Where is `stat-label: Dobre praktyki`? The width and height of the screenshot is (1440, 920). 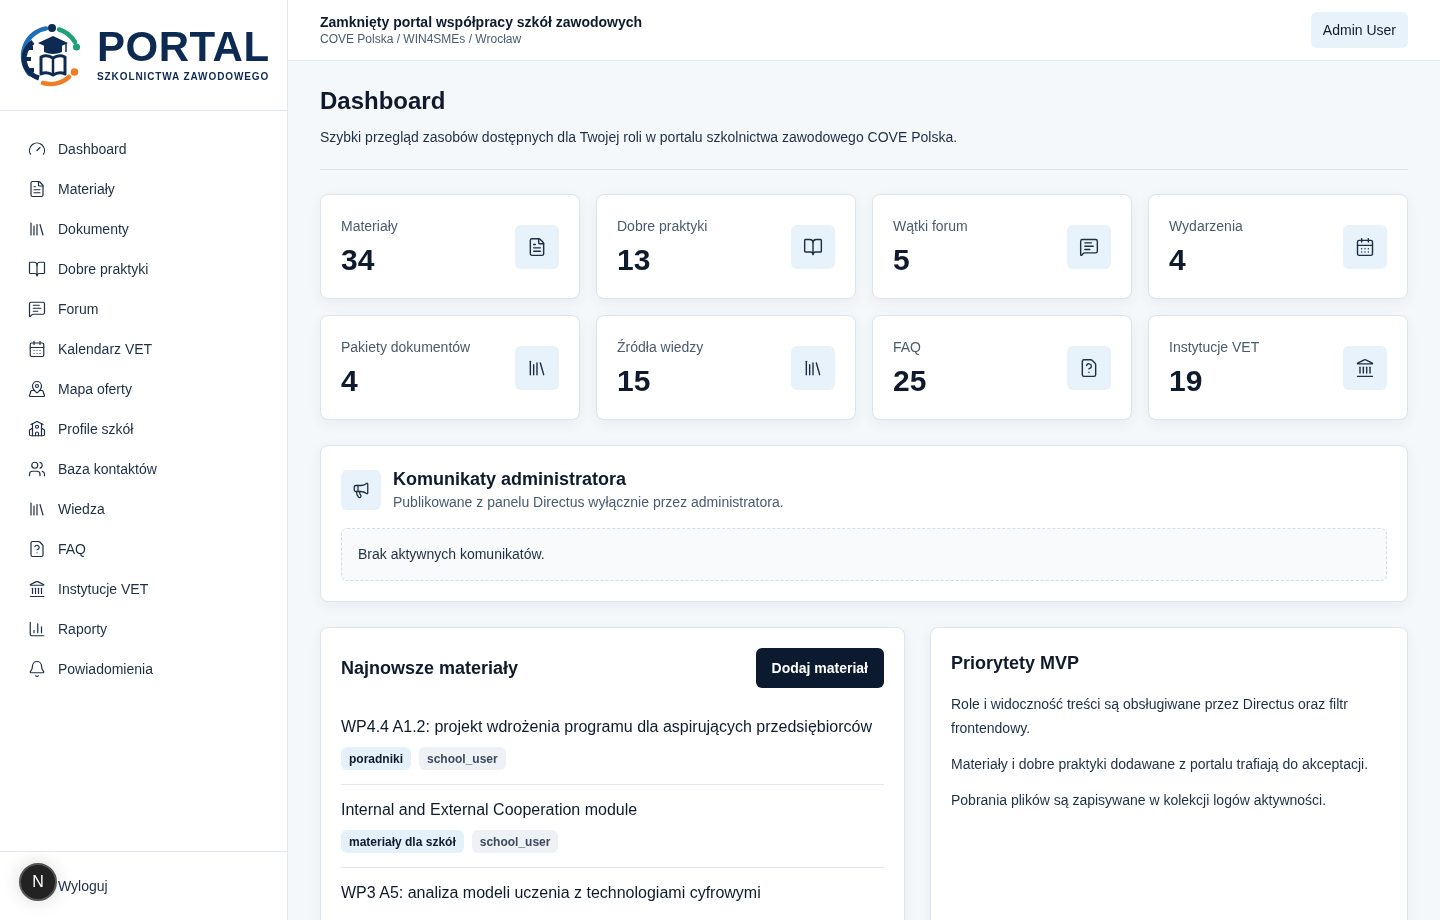 stat-label: Dobre praktyki is located at coordinates (662, 226).